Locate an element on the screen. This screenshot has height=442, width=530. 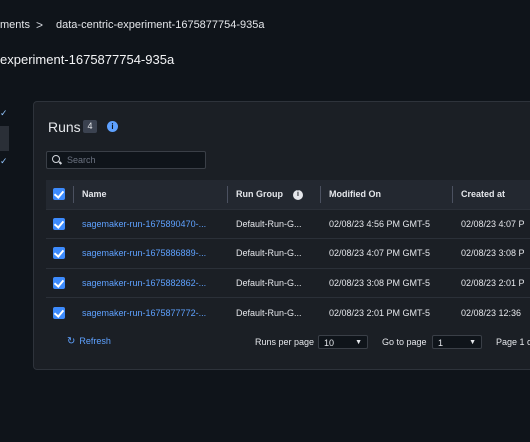
runs-per-page-select: 10 ▼ is located at coordinates (343, 342).